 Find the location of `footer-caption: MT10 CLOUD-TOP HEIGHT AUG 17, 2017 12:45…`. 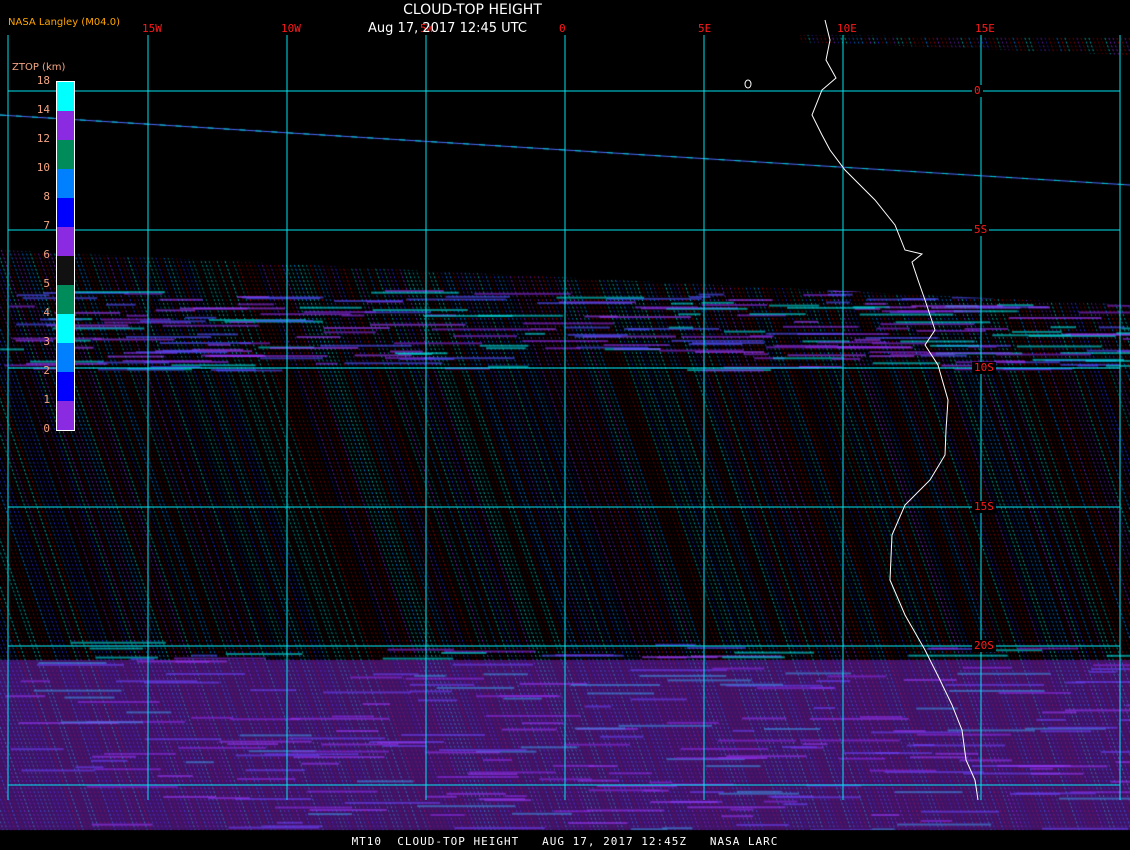

footer-caption: MT10 CLOUD-TOP HEIGHT AUG 17, 2017 12:45… is located at coordinates (565, 842).